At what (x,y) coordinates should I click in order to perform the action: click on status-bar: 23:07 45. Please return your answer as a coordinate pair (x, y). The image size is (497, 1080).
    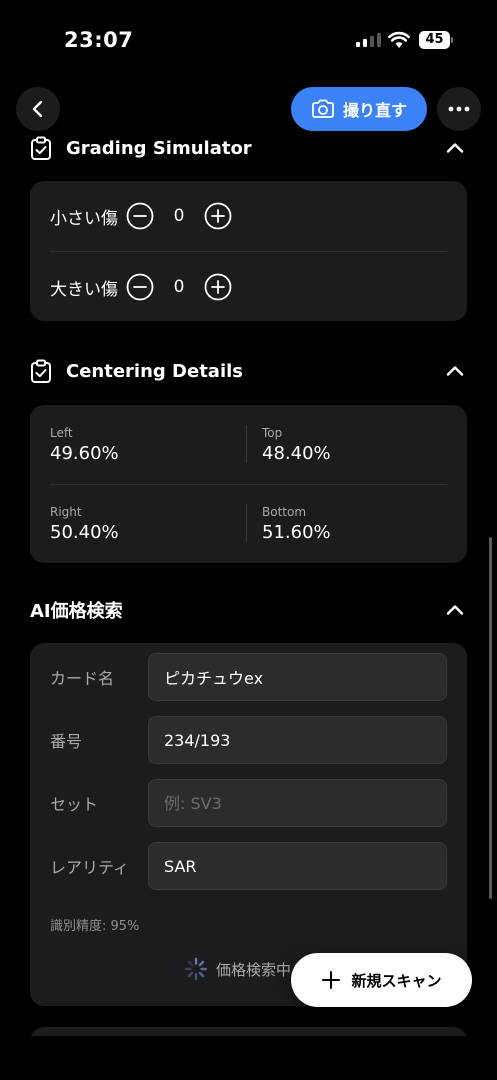
    Looking at the image, I should click on (248, 40).